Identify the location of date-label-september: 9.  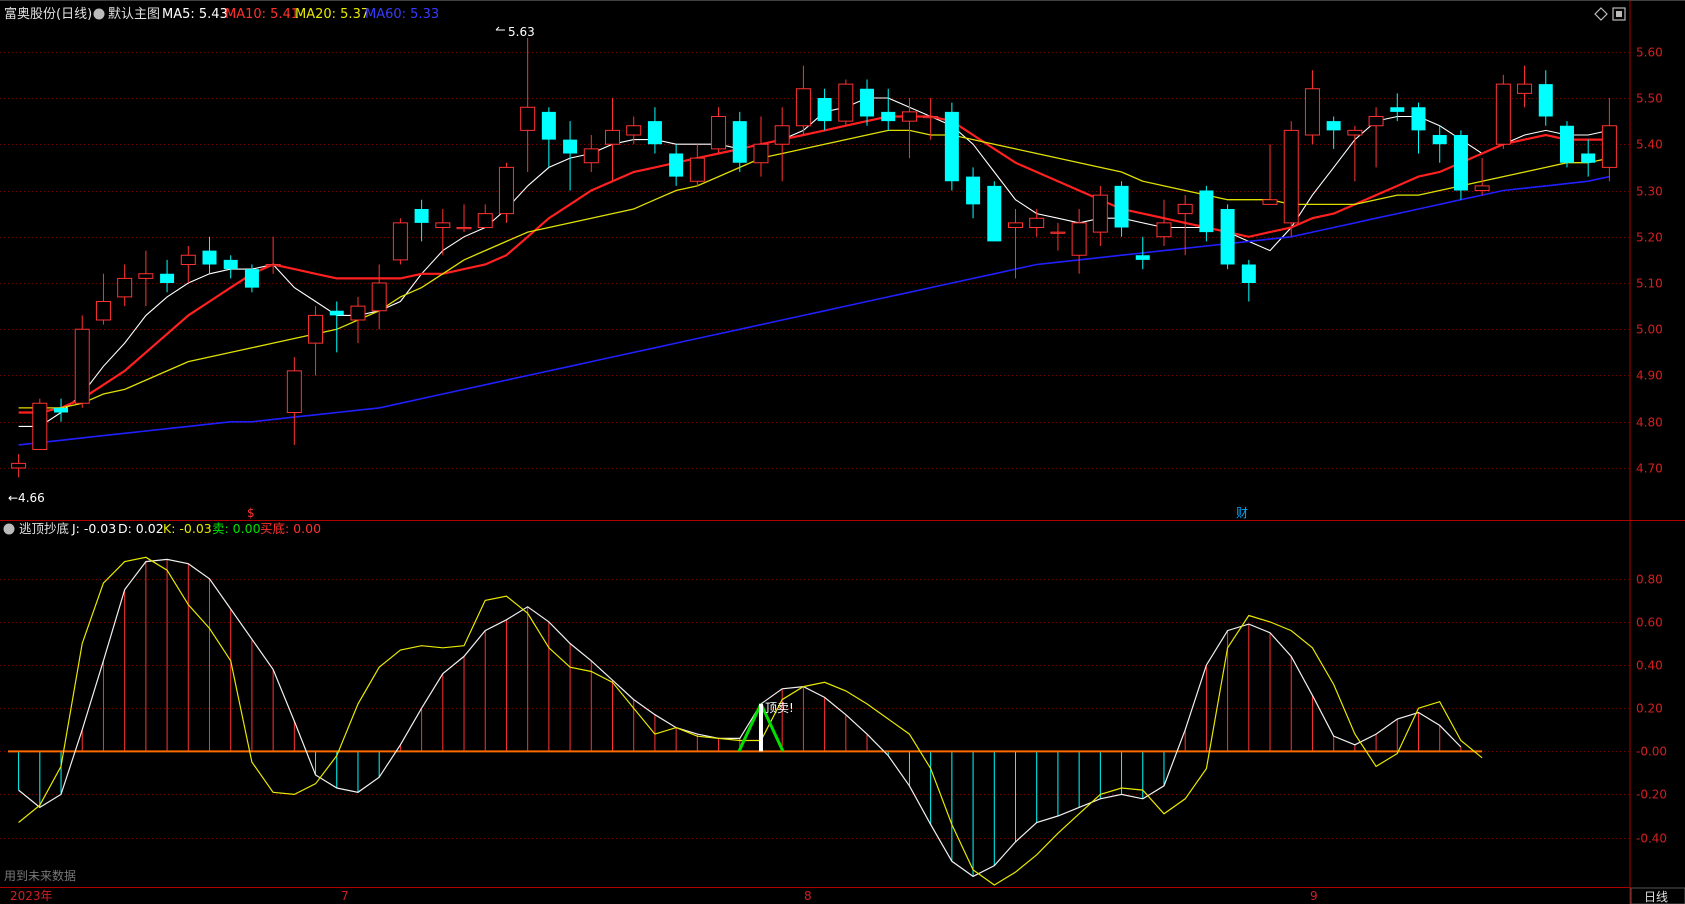
(1314, 896).